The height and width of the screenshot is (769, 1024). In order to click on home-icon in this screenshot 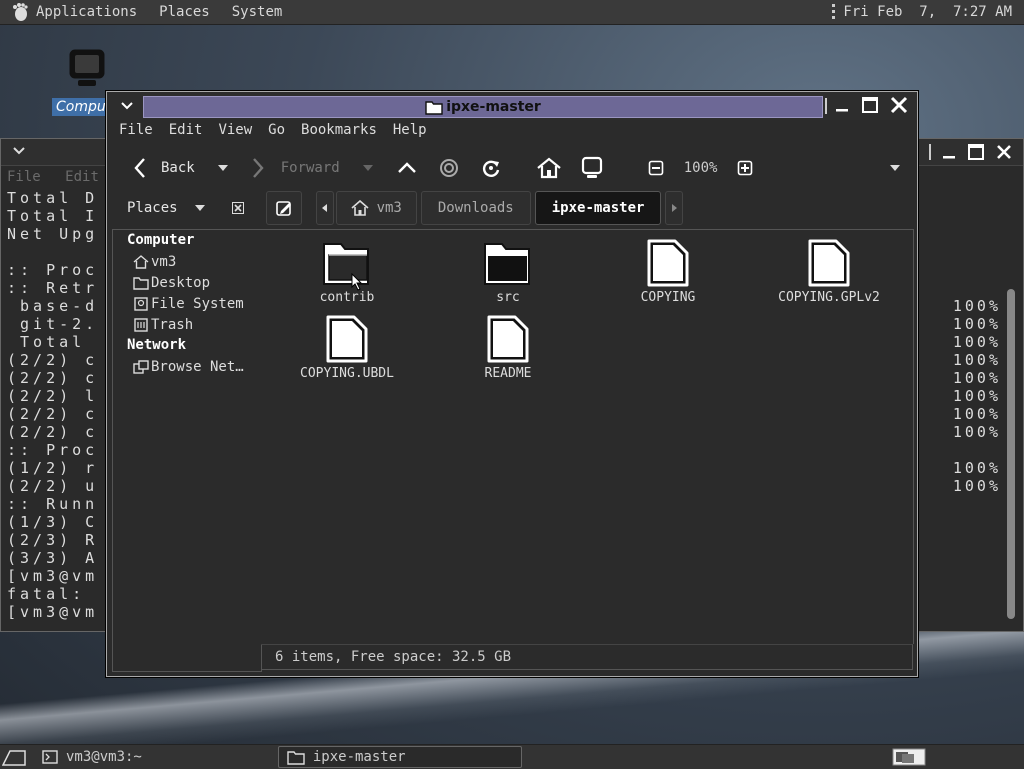, I will do `click(549, 168)`.